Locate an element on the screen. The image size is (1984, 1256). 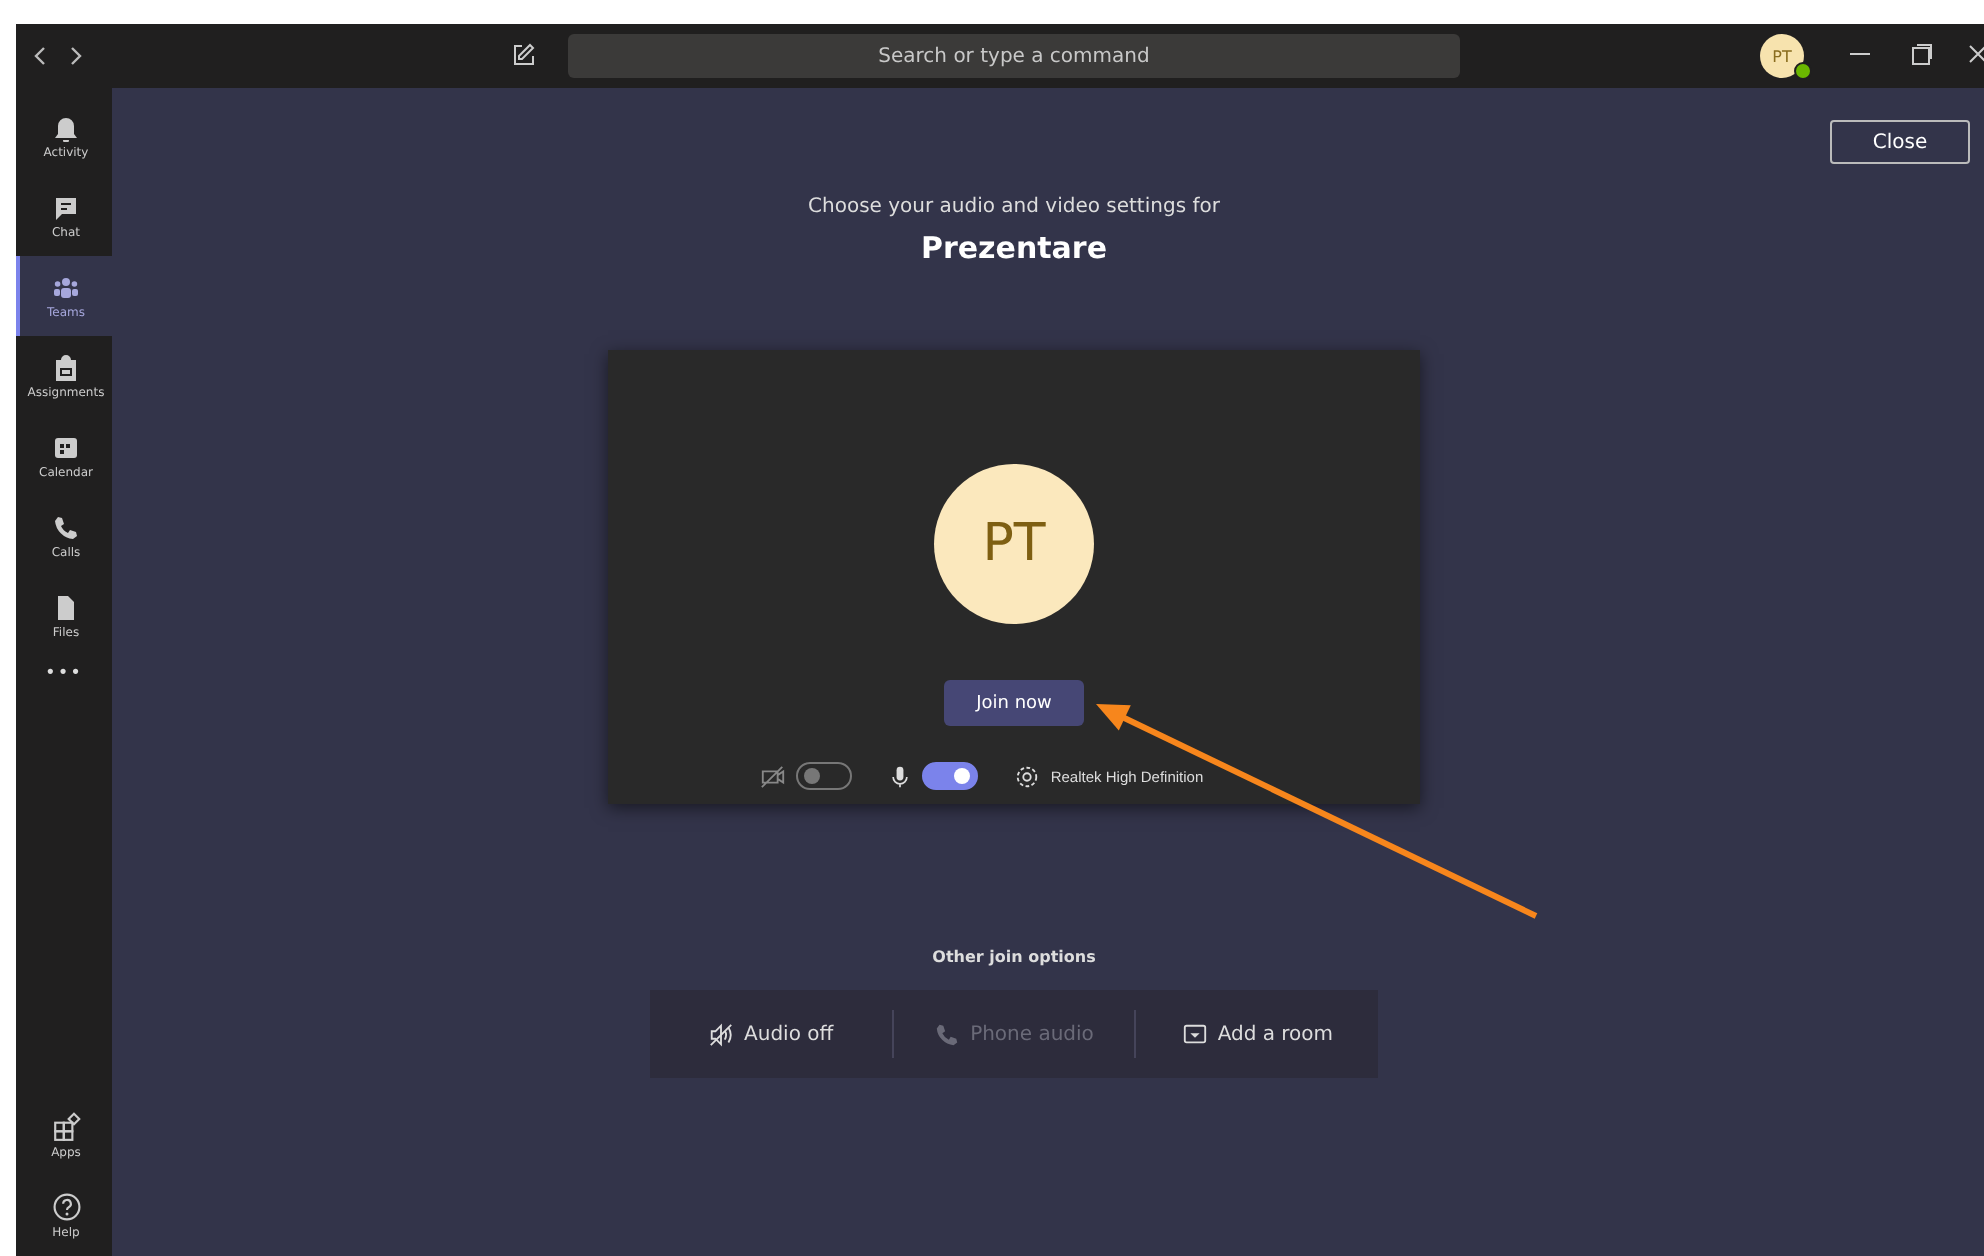
join-option: Audio off is located at coordinates (771, 1034).